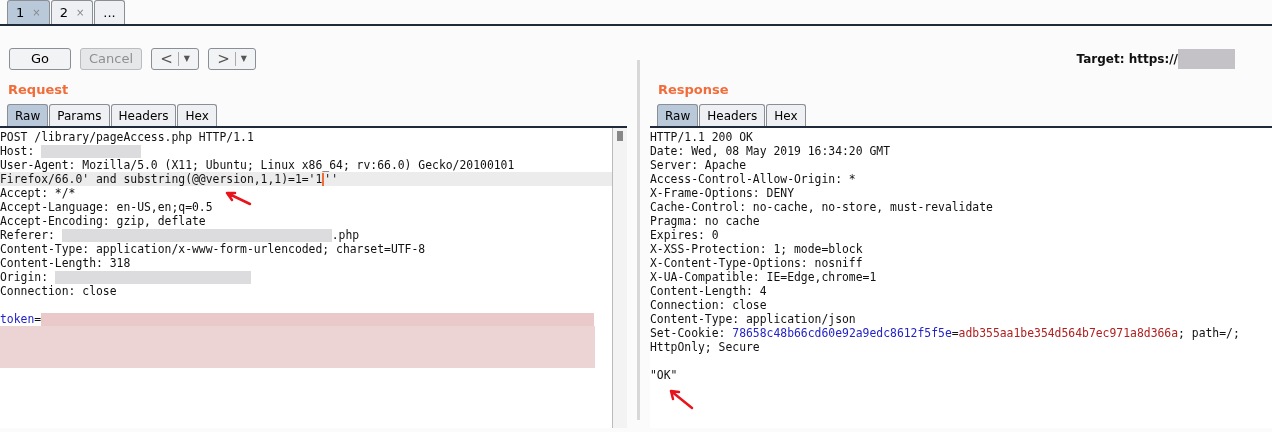 Image resolution: width=1272 pixels, height=432 pixels. Describe the element at coordinates (1127, 59) in the screenshot. I see `target-label: Target: https://` at that location.